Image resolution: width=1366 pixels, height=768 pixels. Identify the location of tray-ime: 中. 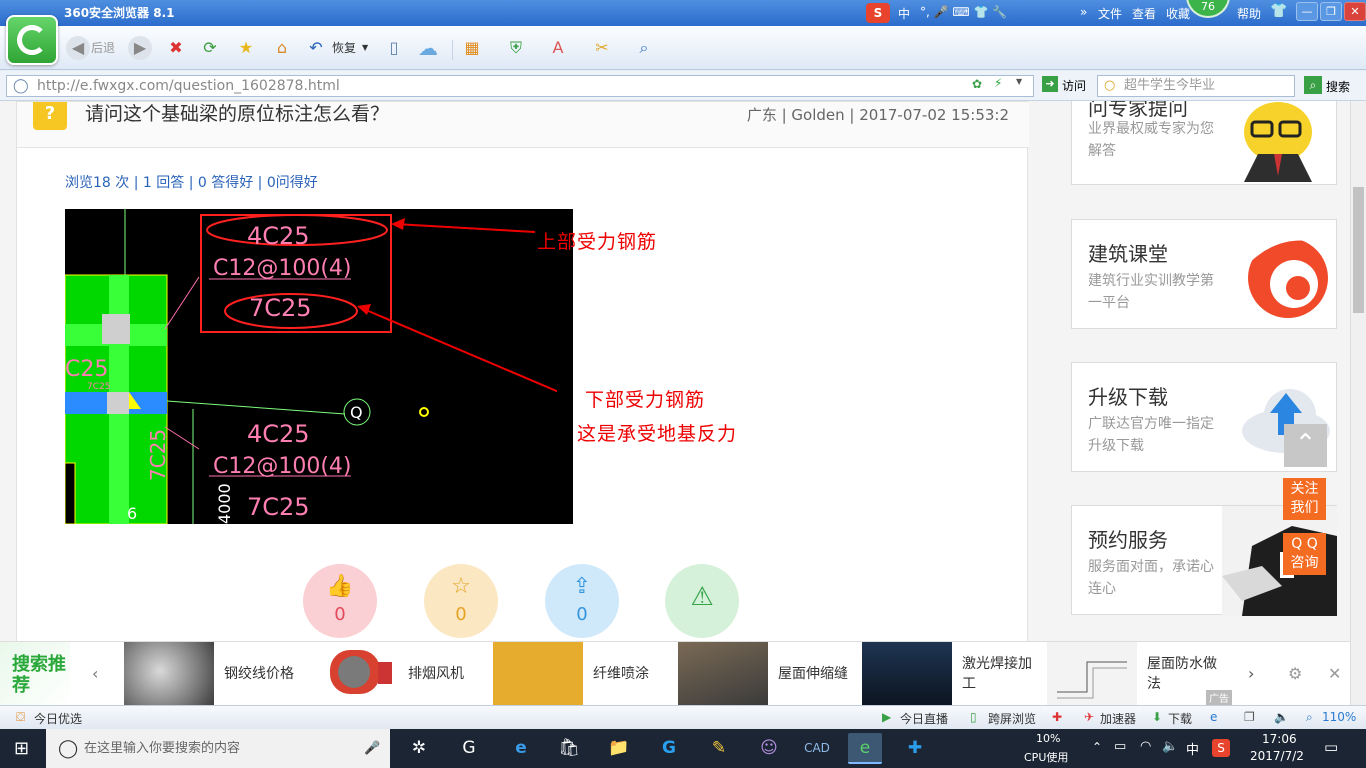
(1192, 748).